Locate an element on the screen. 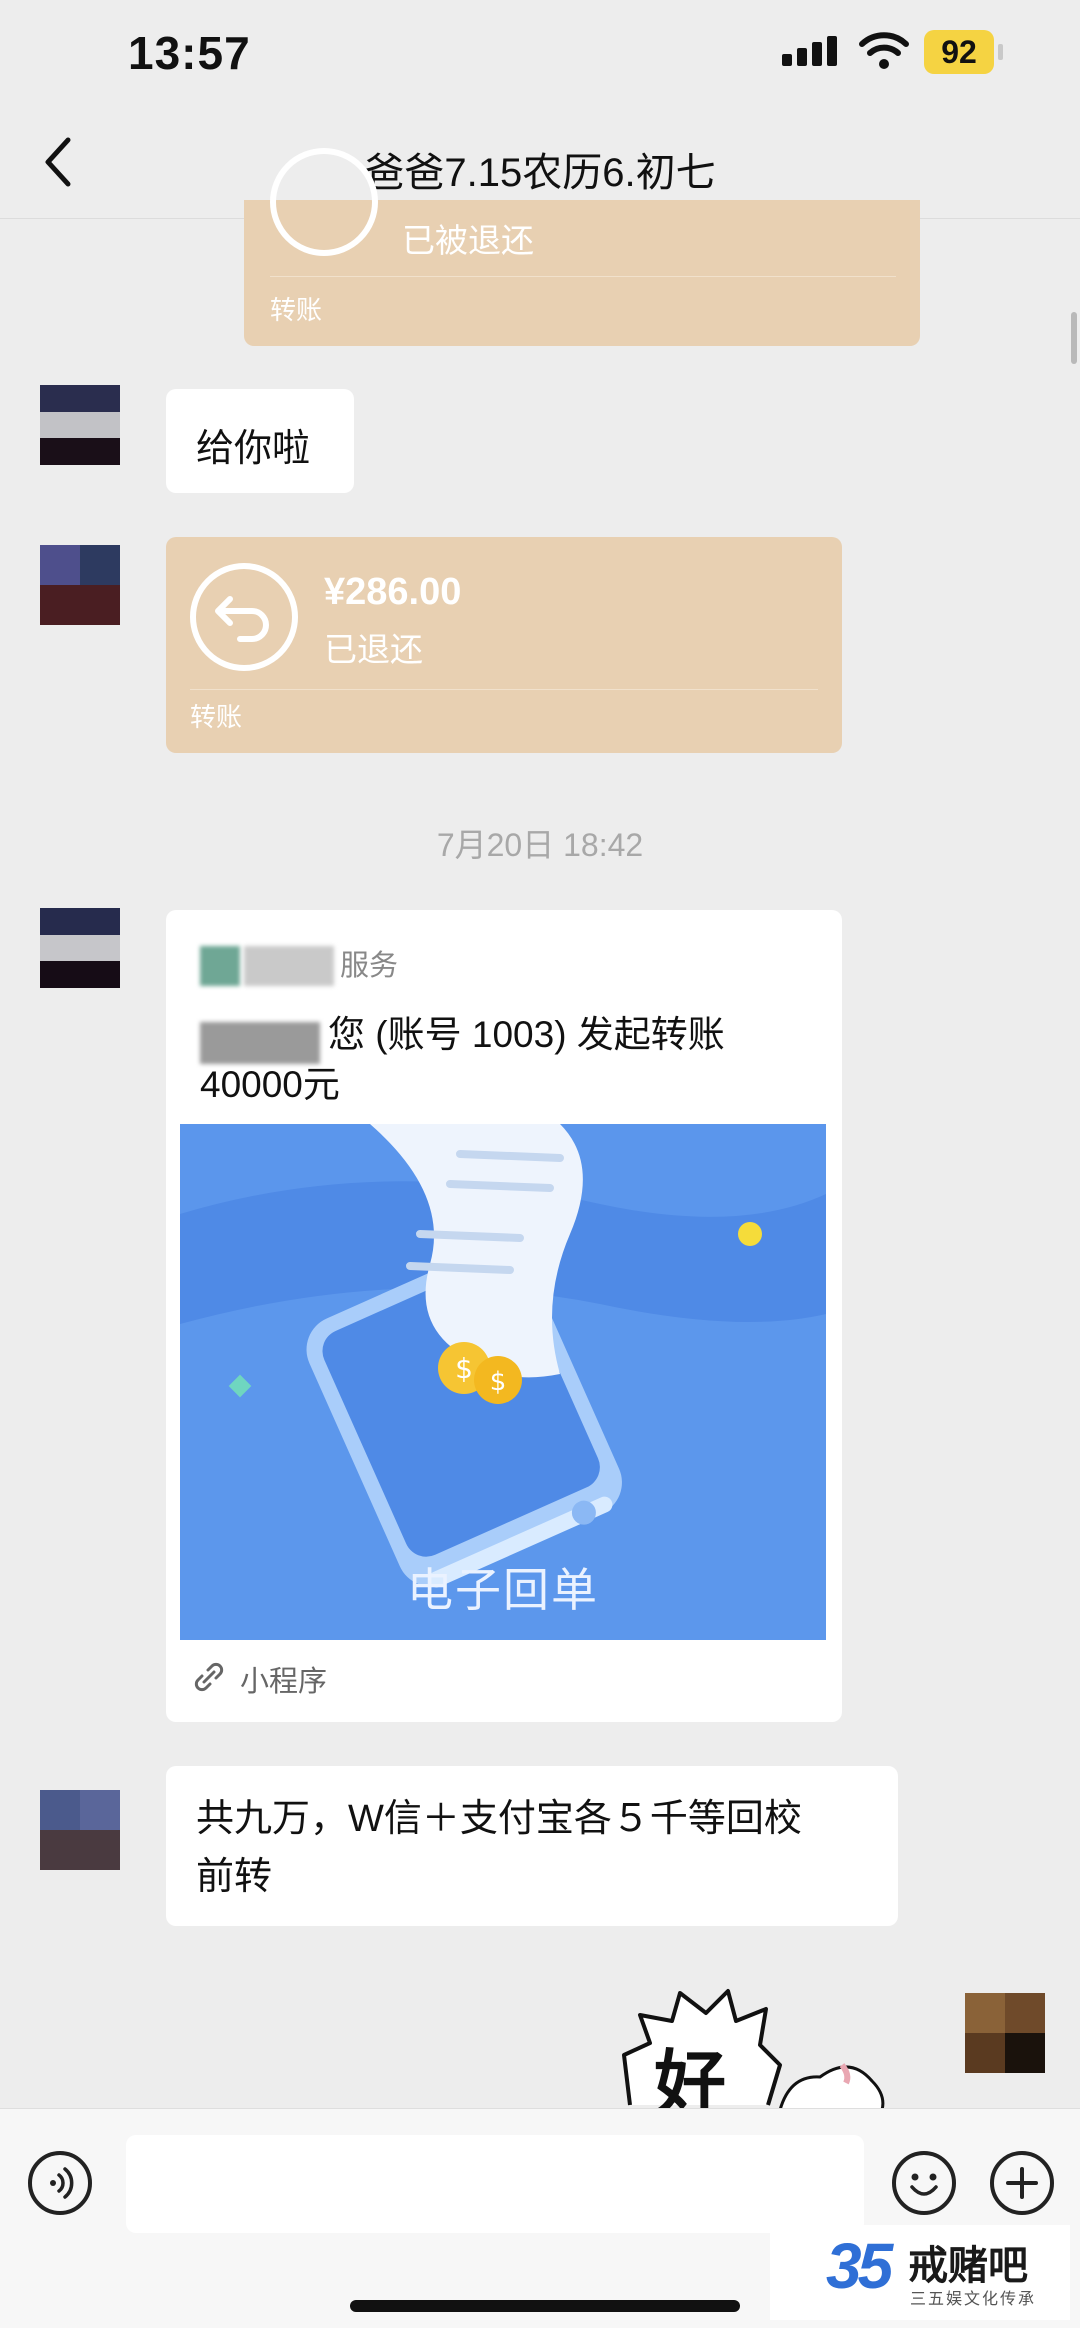 This screenshot has height=2328, width=1080. sticker: 好 is located at coordinates (750, 2047).